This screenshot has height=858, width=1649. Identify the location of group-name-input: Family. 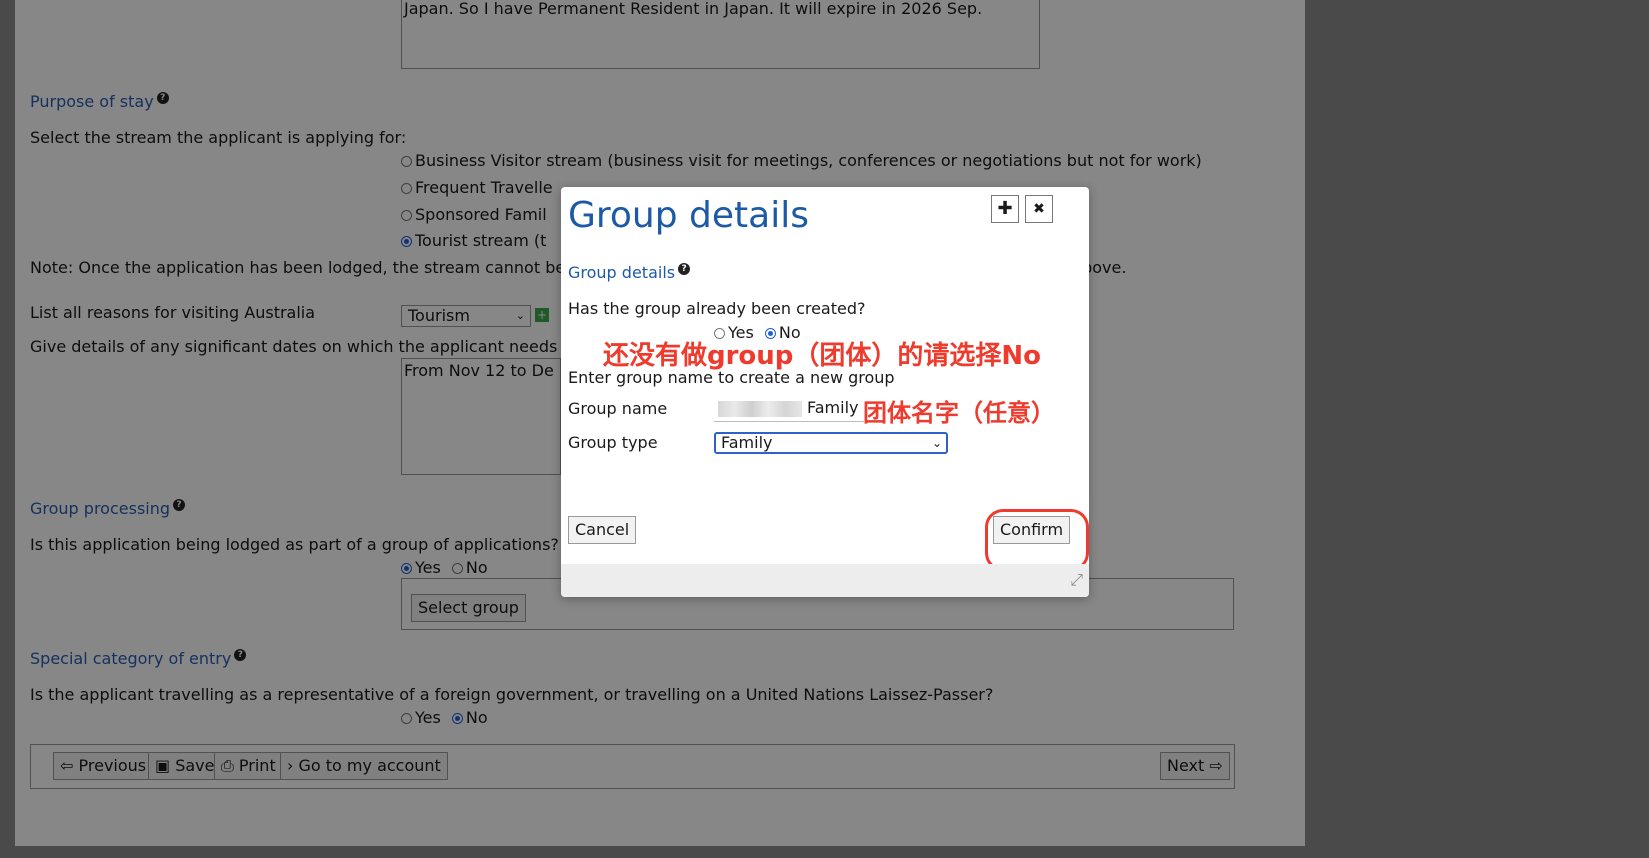
(789, 408).